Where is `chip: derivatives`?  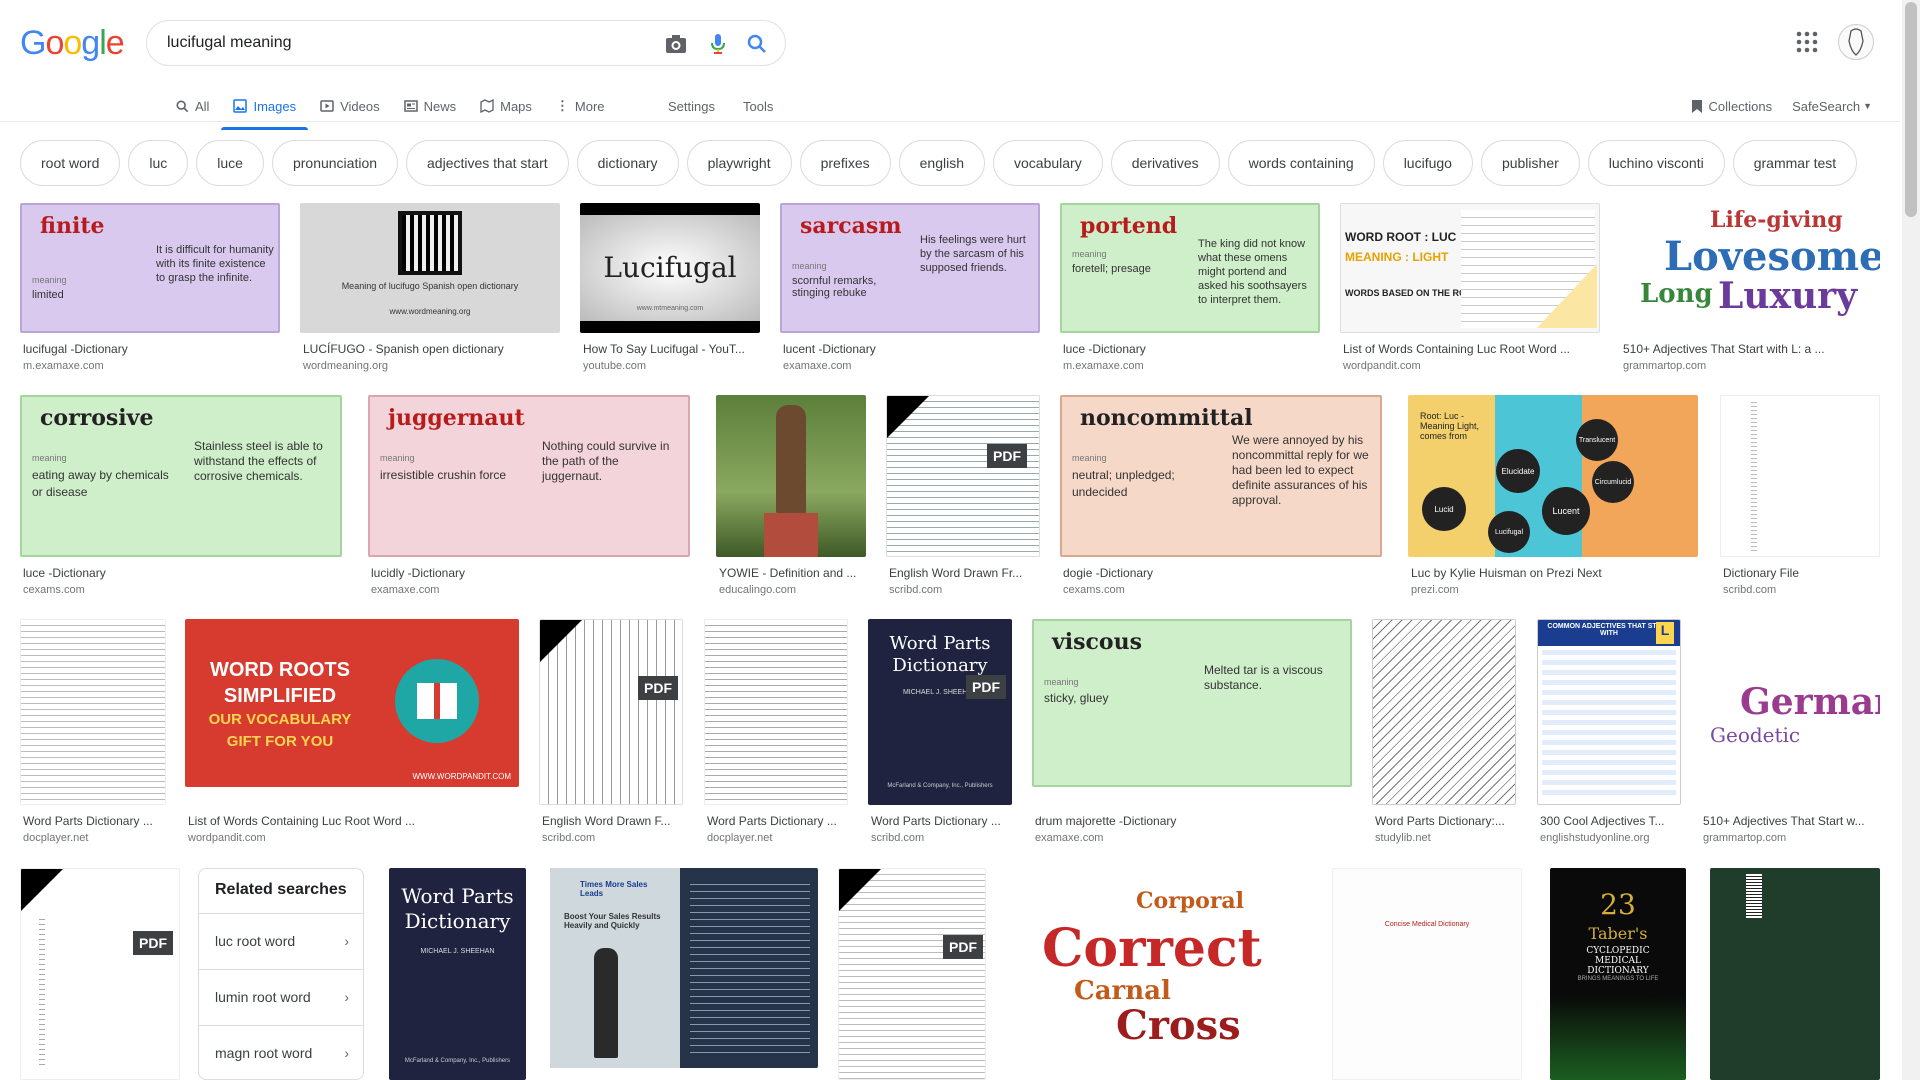 chip: derivatives is located at coordinates (1165, 163).